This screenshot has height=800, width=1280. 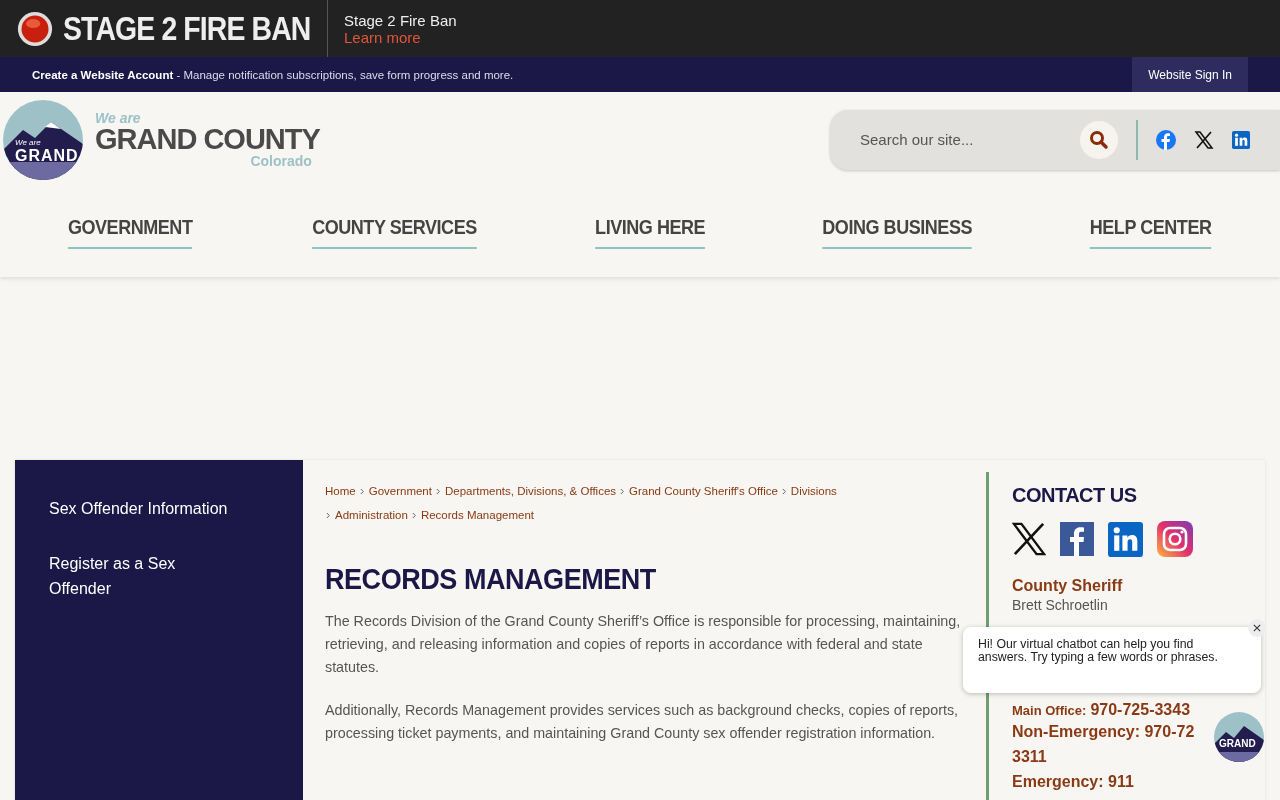 I want to click on nav-link: COUNTY SERVICES, so click(x=394, y=232).